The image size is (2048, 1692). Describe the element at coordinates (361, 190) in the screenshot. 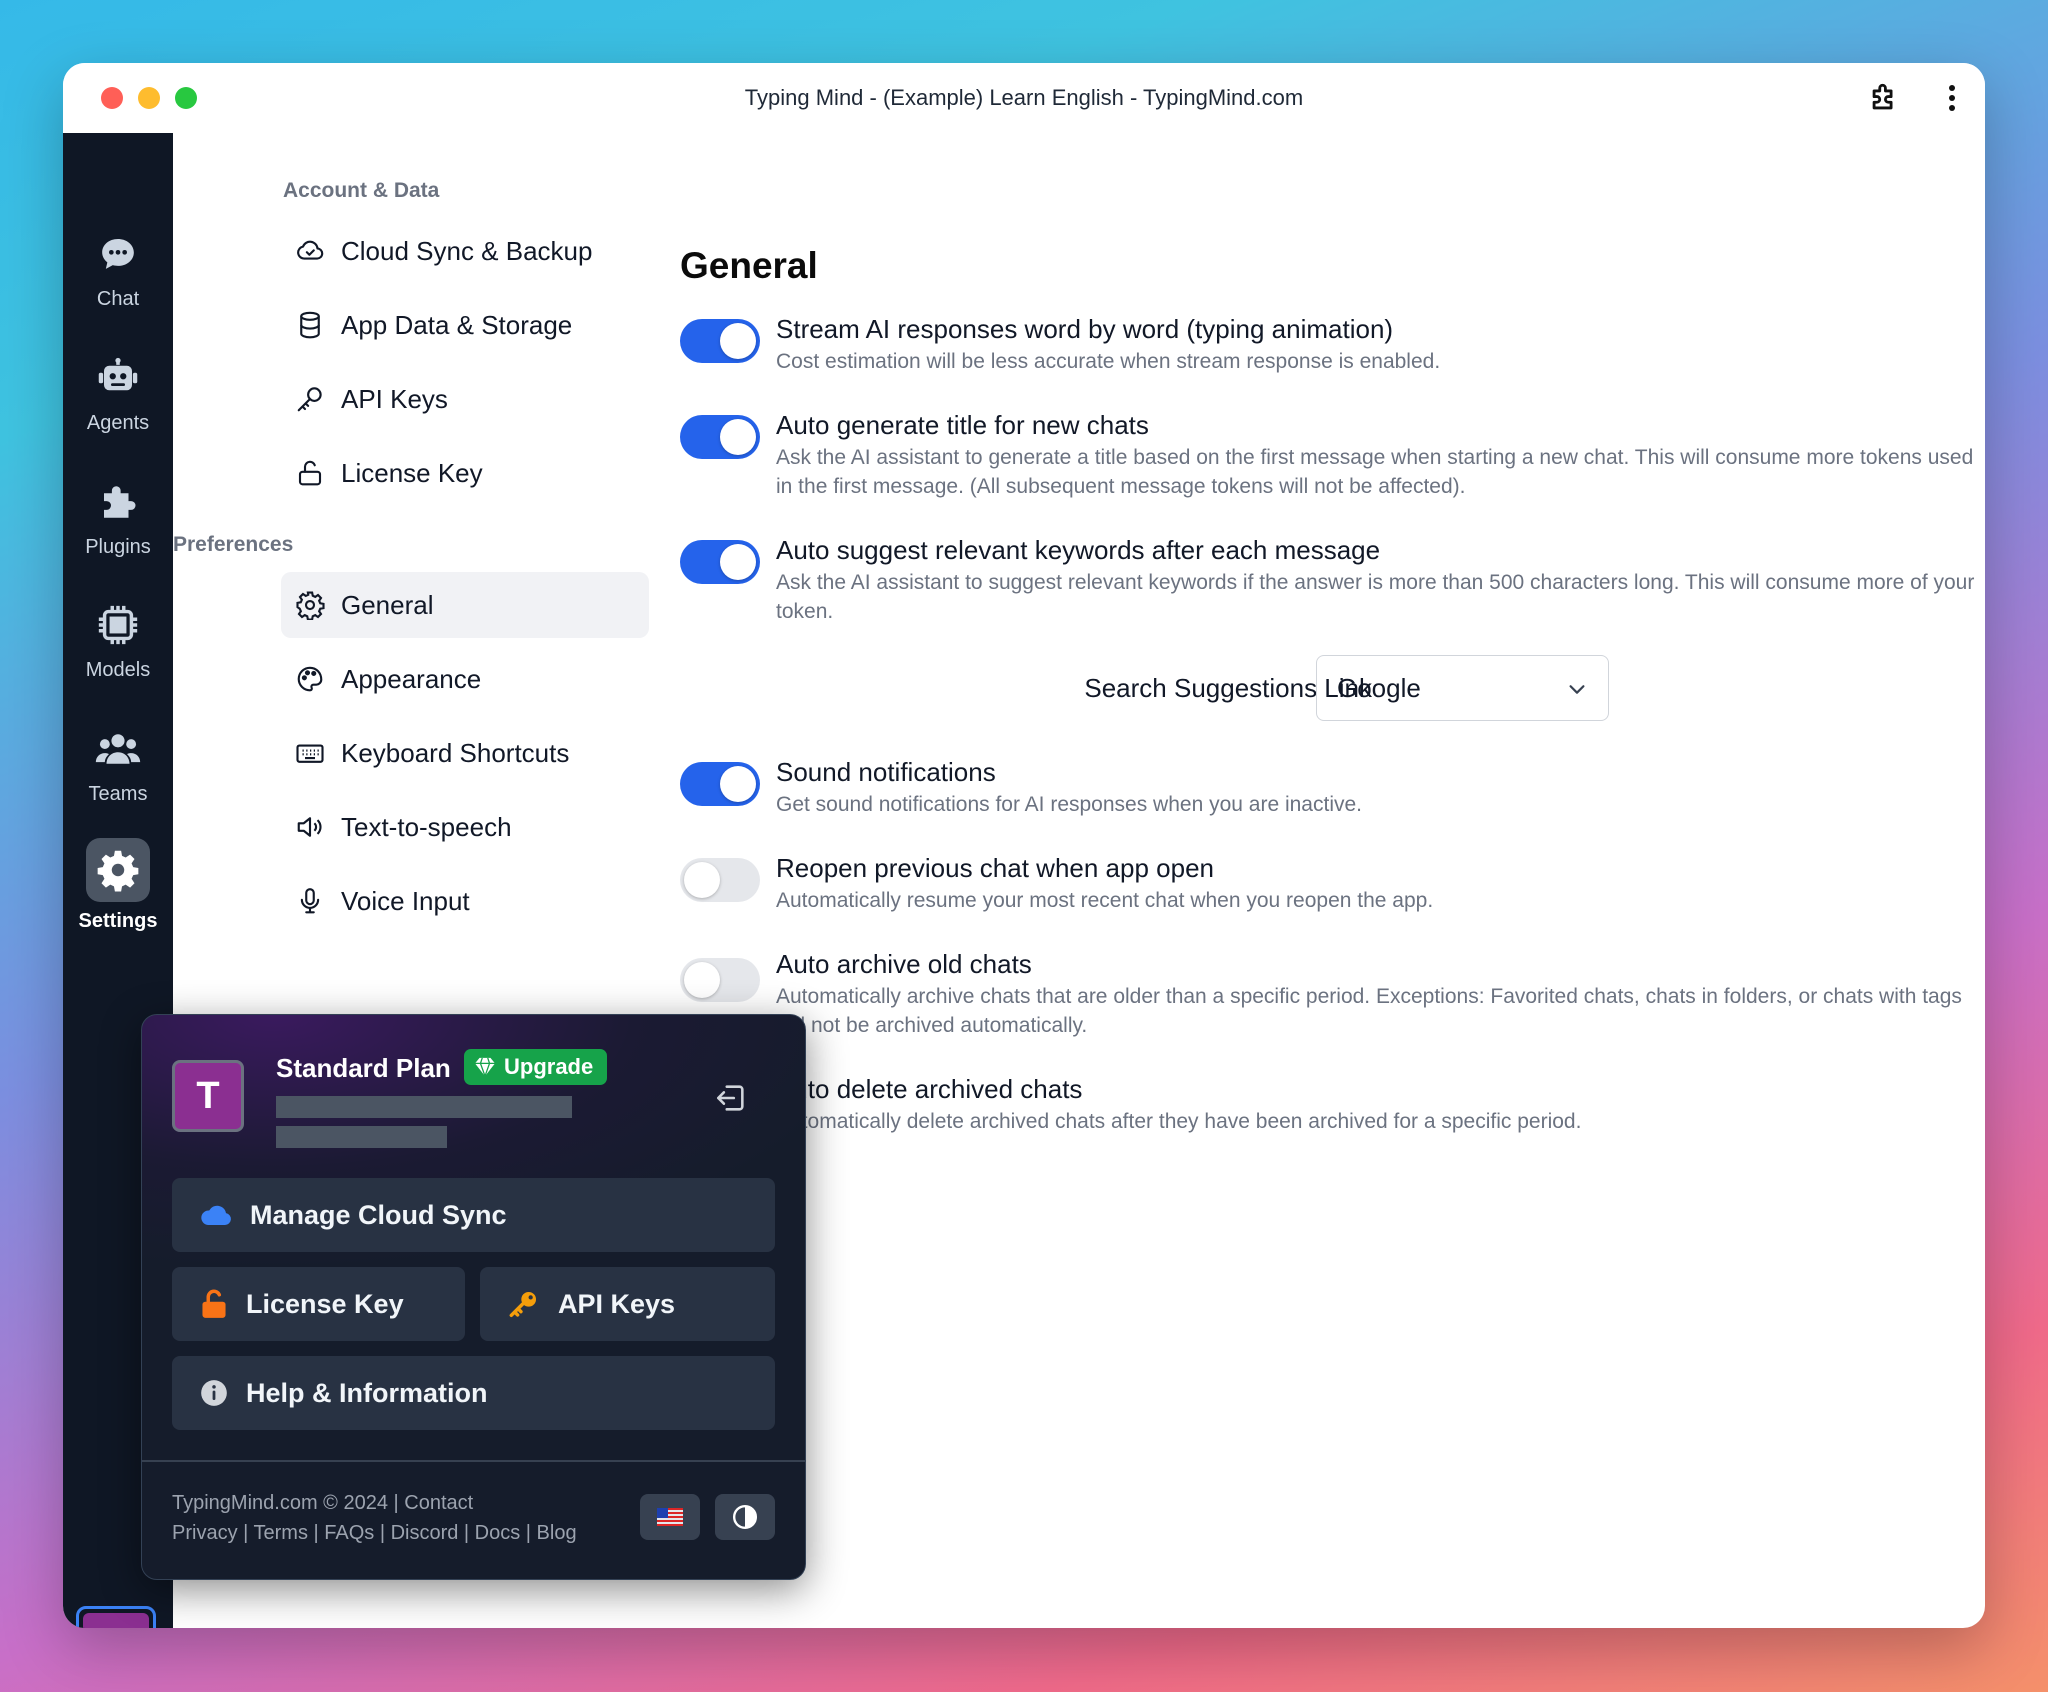

I see `account-data-heading: Account & Data` at that location.